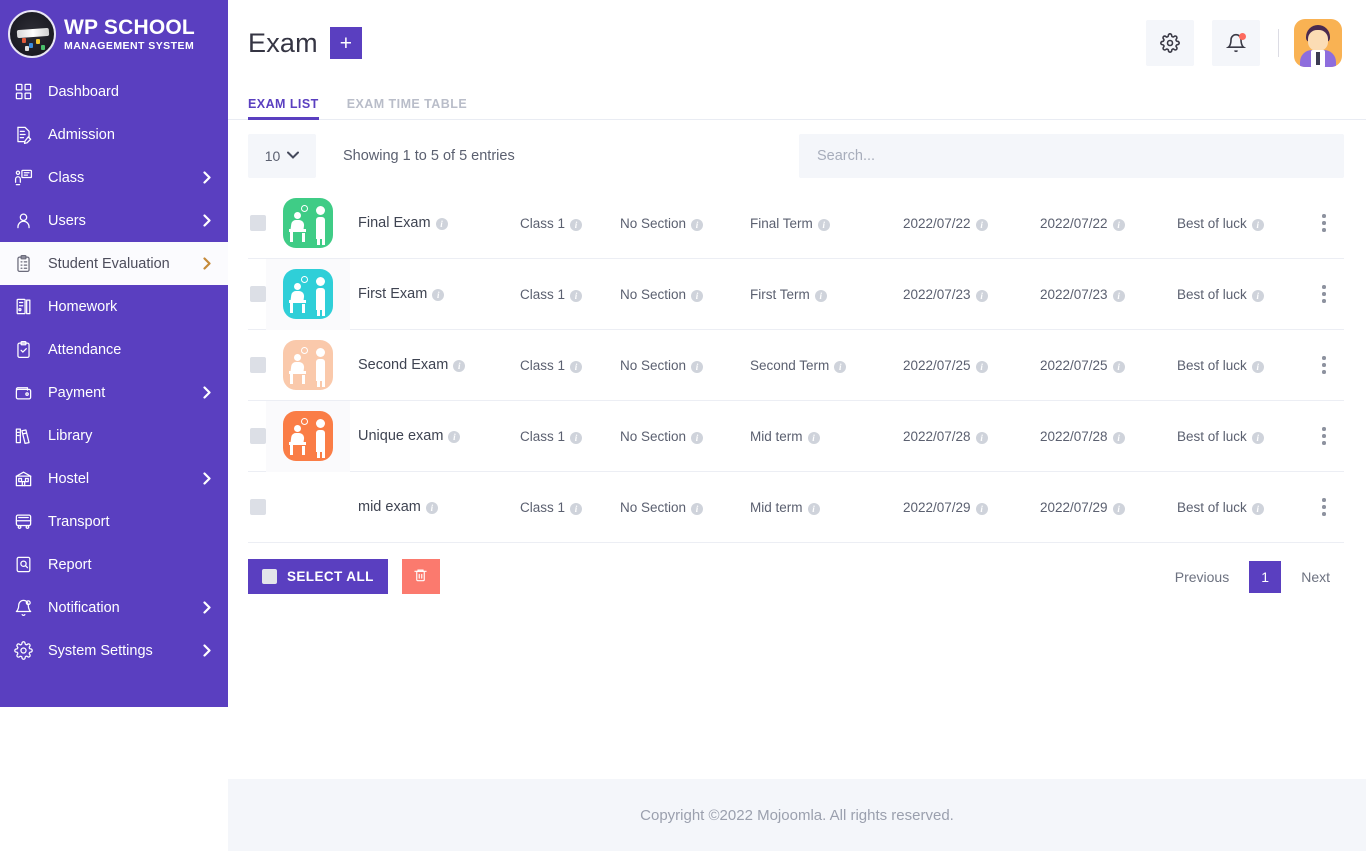 This screenshot has width=1366, height=851. Describe the element at coordinates (420, 576) in the screenshot. I see `delete-selected-button` at that location.